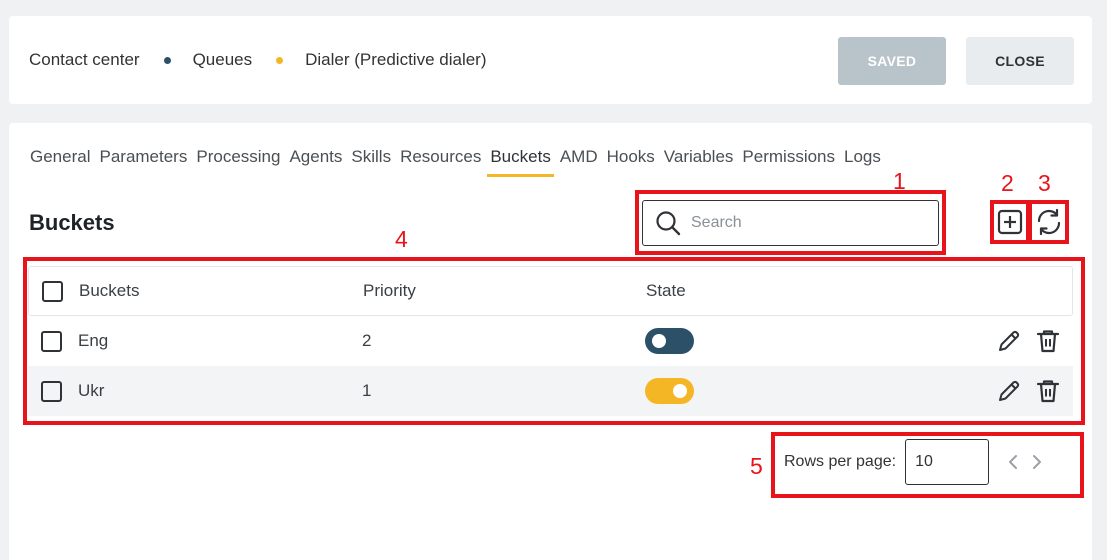  I want to click on annotation-box-search, so click(790, 222).